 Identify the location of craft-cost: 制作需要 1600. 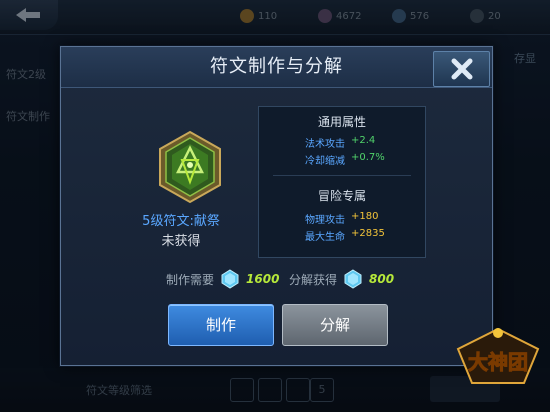
(222, 279).